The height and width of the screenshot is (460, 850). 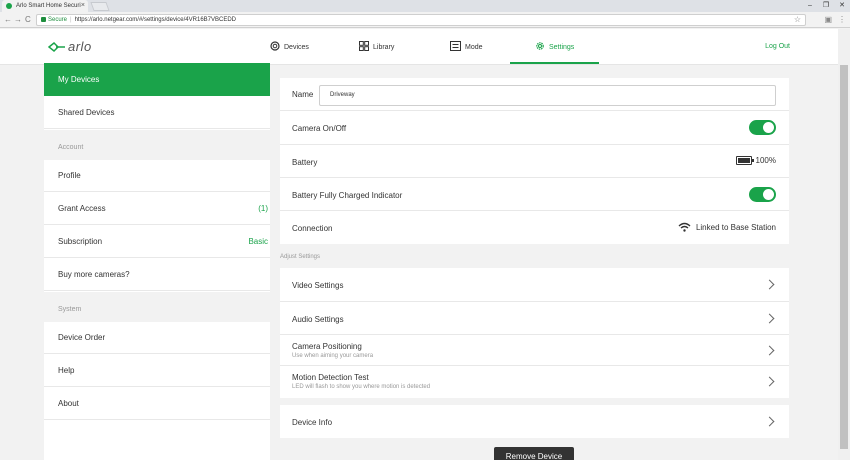 What do you see at coordinates (327, 346) in the screenshot?
I see `camera-positioning-label: Camera Positioning` at bounding box center [327, 346].